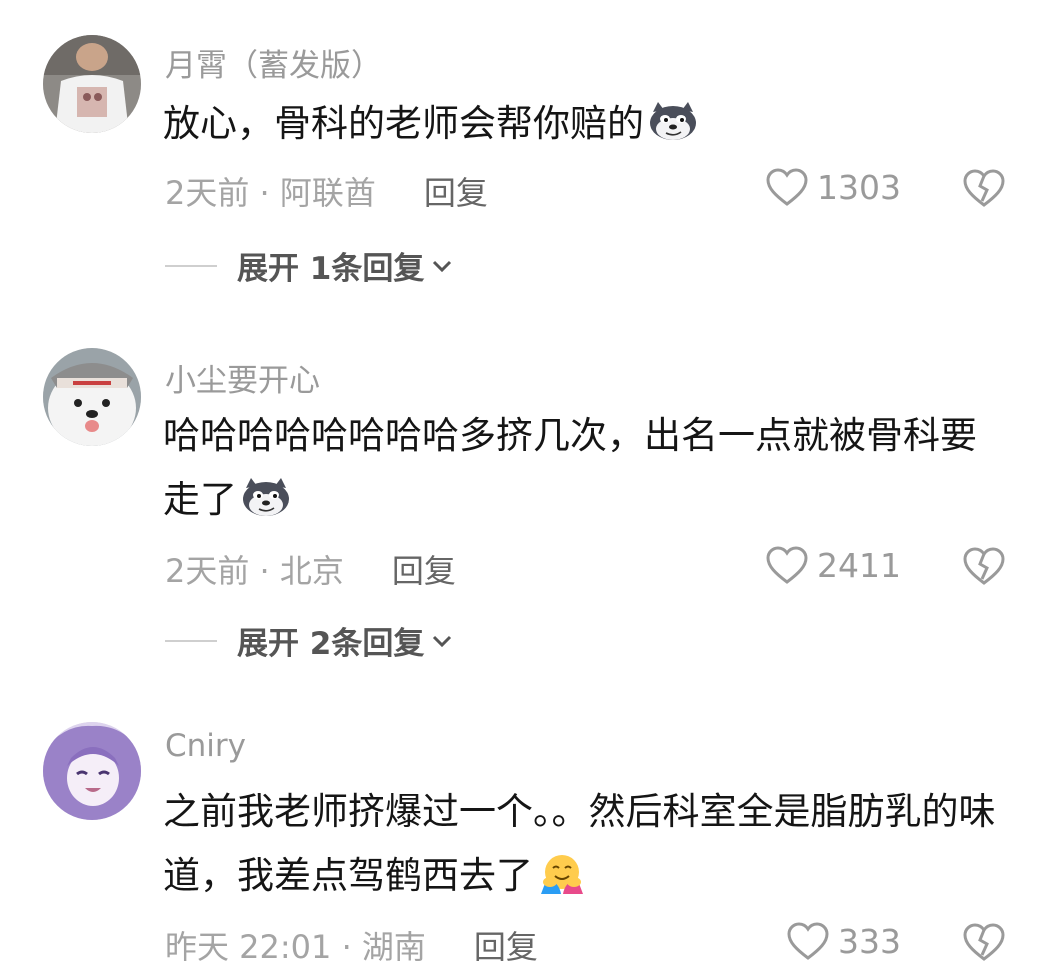 The width and height of the screenshot is (1051, 968). What do you see at coordinates (859, 187) in the screenshot?
I see `like-count: 1303` at bounding box center [859, 187].